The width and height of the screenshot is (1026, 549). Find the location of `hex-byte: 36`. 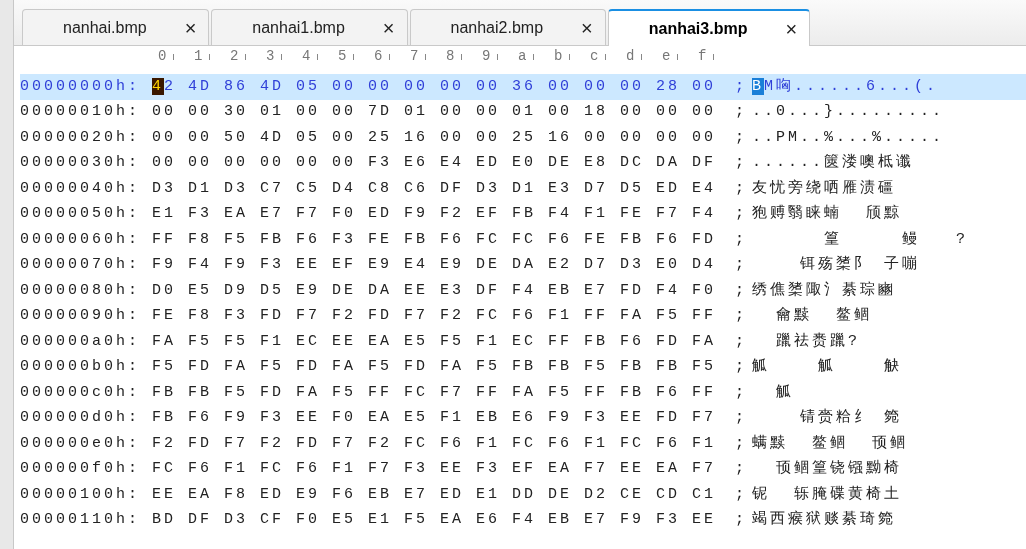

hex-byte: 36 is located at coordinates (524, 86).